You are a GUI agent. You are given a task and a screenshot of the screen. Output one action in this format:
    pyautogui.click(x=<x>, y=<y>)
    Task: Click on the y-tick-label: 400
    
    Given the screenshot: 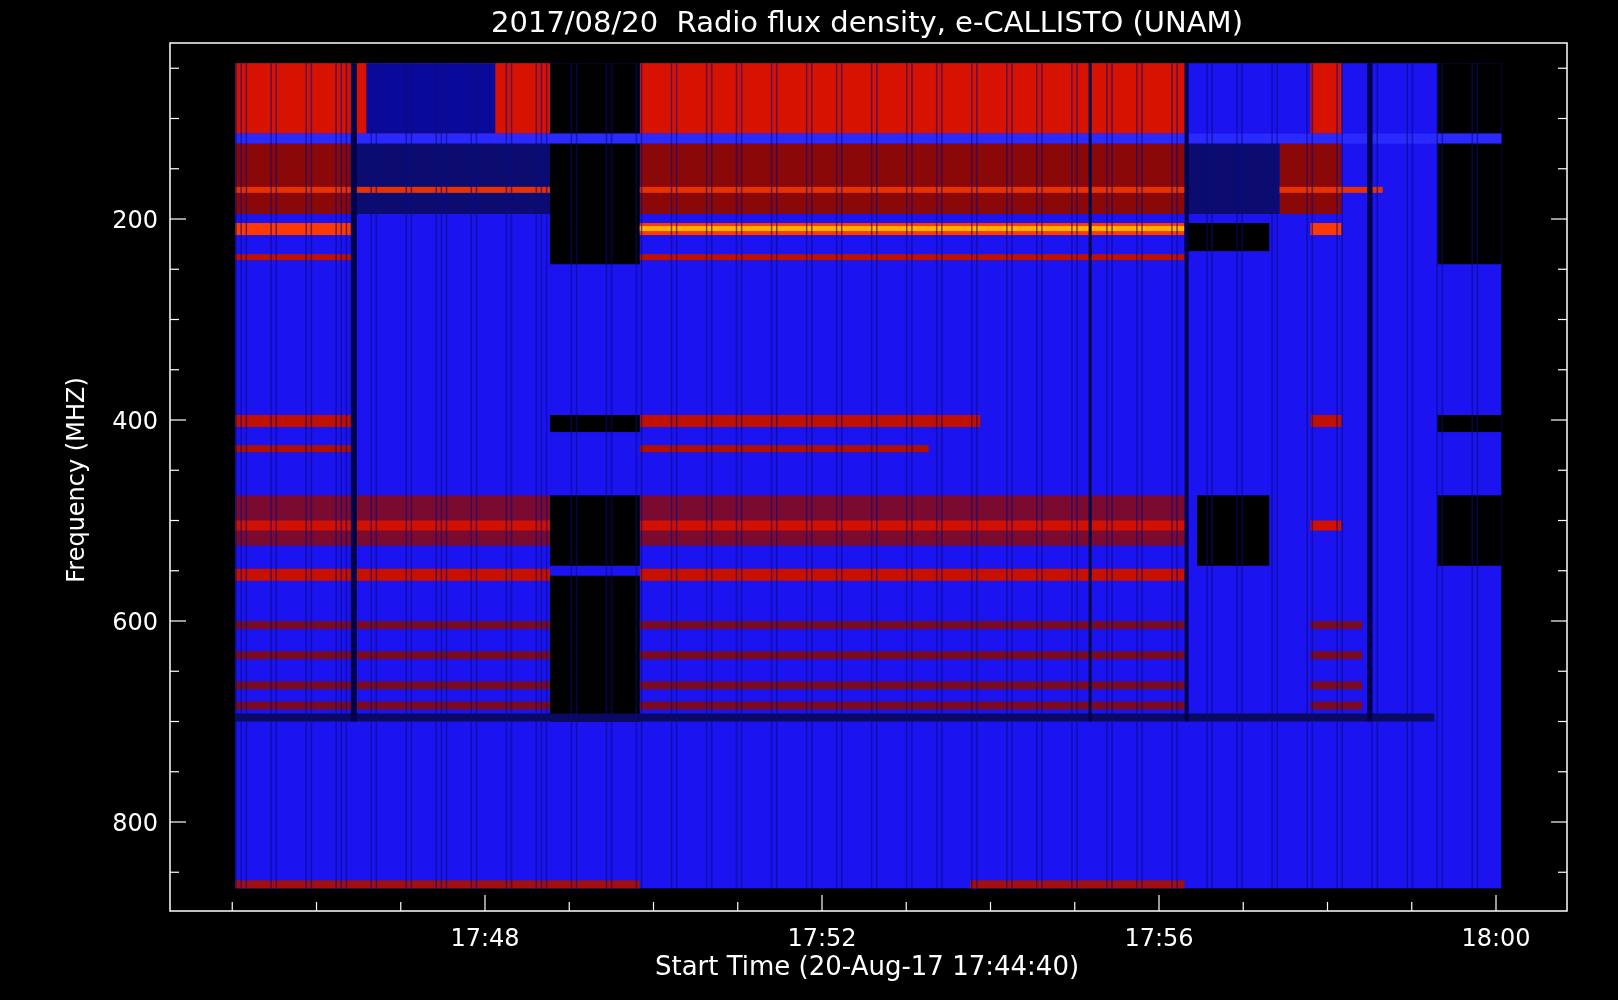 What is the action you would take?
    pyautogui.click(x=135, y=421)
    